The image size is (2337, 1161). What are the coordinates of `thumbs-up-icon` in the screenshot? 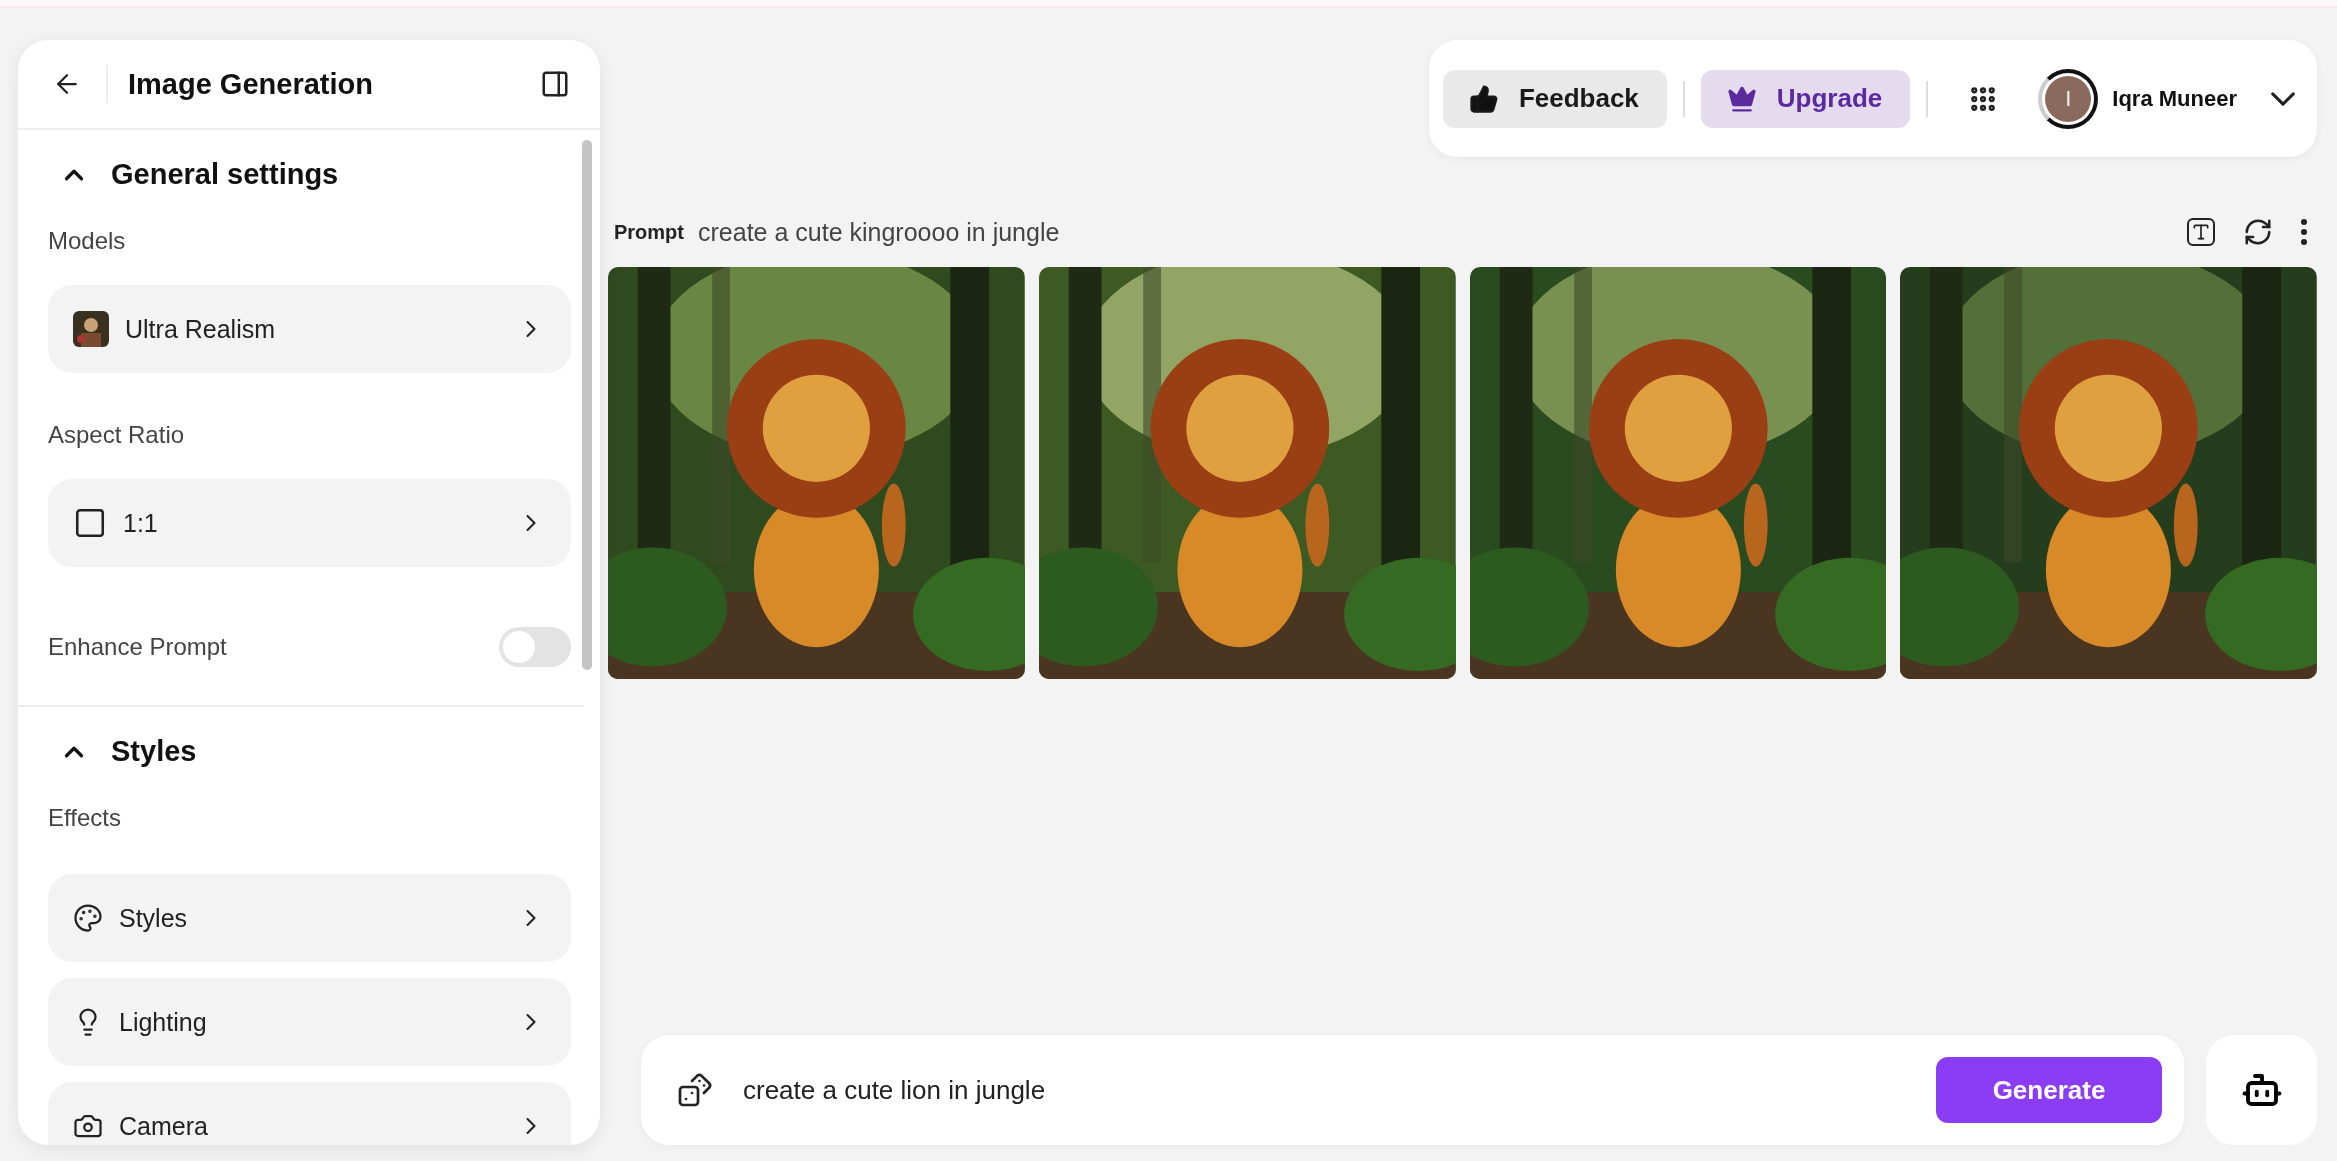 It's located at (1483, 98).